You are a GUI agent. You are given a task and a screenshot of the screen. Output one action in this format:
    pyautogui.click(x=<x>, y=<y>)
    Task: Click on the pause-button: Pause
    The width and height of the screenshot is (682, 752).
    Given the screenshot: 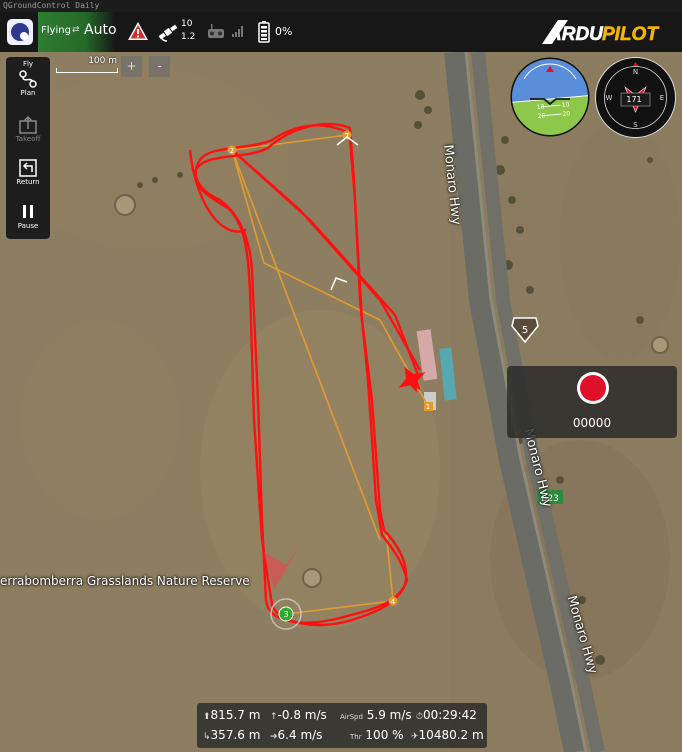 What is the action you would take?
    pyautogui.click(x=28, y=216)
    